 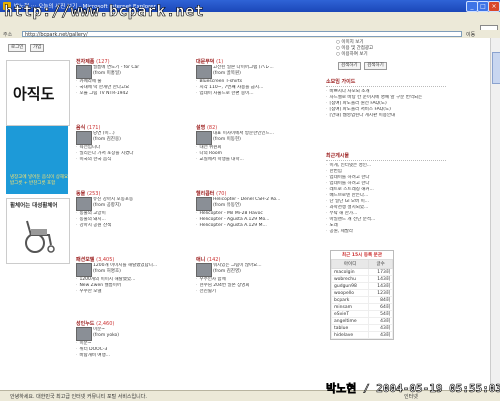 What do you see at coordinates (470, 34) in the screenshot?
I see `go-button: 이동` at bounding box center [470, 34].